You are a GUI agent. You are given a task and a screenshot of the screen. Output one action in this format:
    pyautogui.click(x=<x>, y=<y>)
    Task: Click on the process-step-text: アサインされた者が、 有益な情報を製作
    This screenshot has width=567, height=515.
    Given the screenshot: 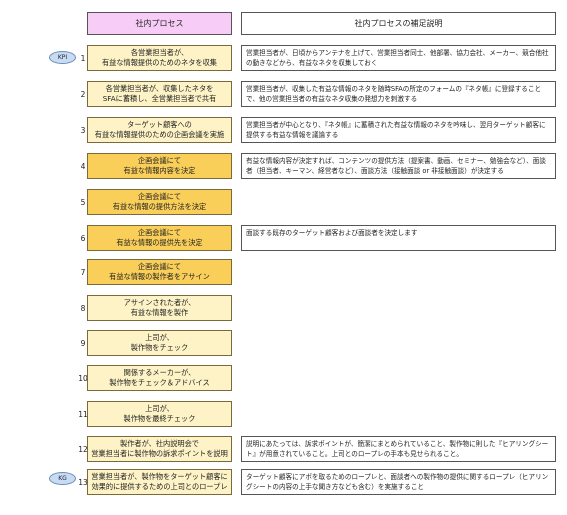 What is the action you would take?
    pyautogui.click(x=159, y=307)
    